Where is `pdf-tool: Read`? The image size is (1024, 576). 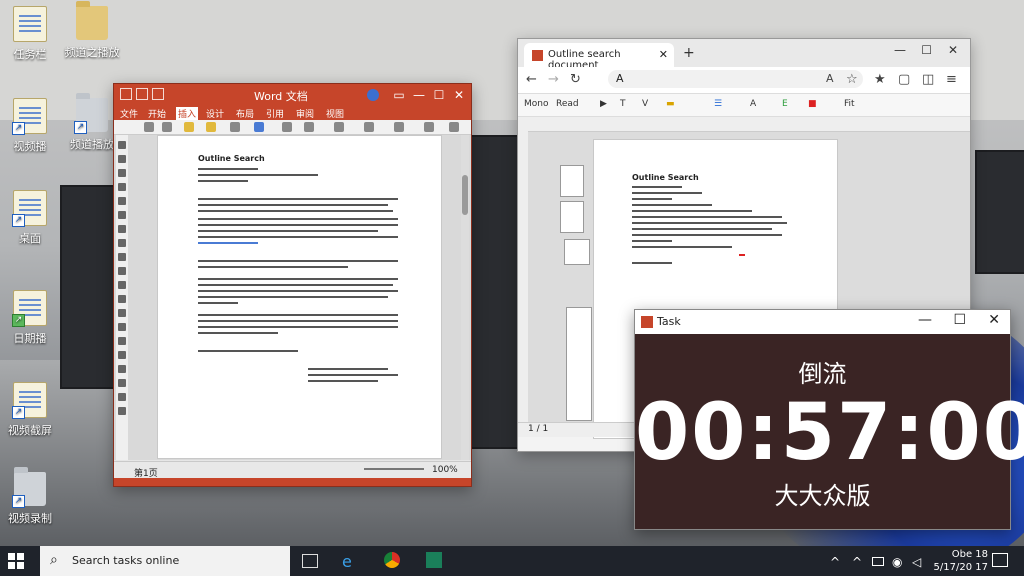 pdf-tool: Read is located at coordinates (567, 104).